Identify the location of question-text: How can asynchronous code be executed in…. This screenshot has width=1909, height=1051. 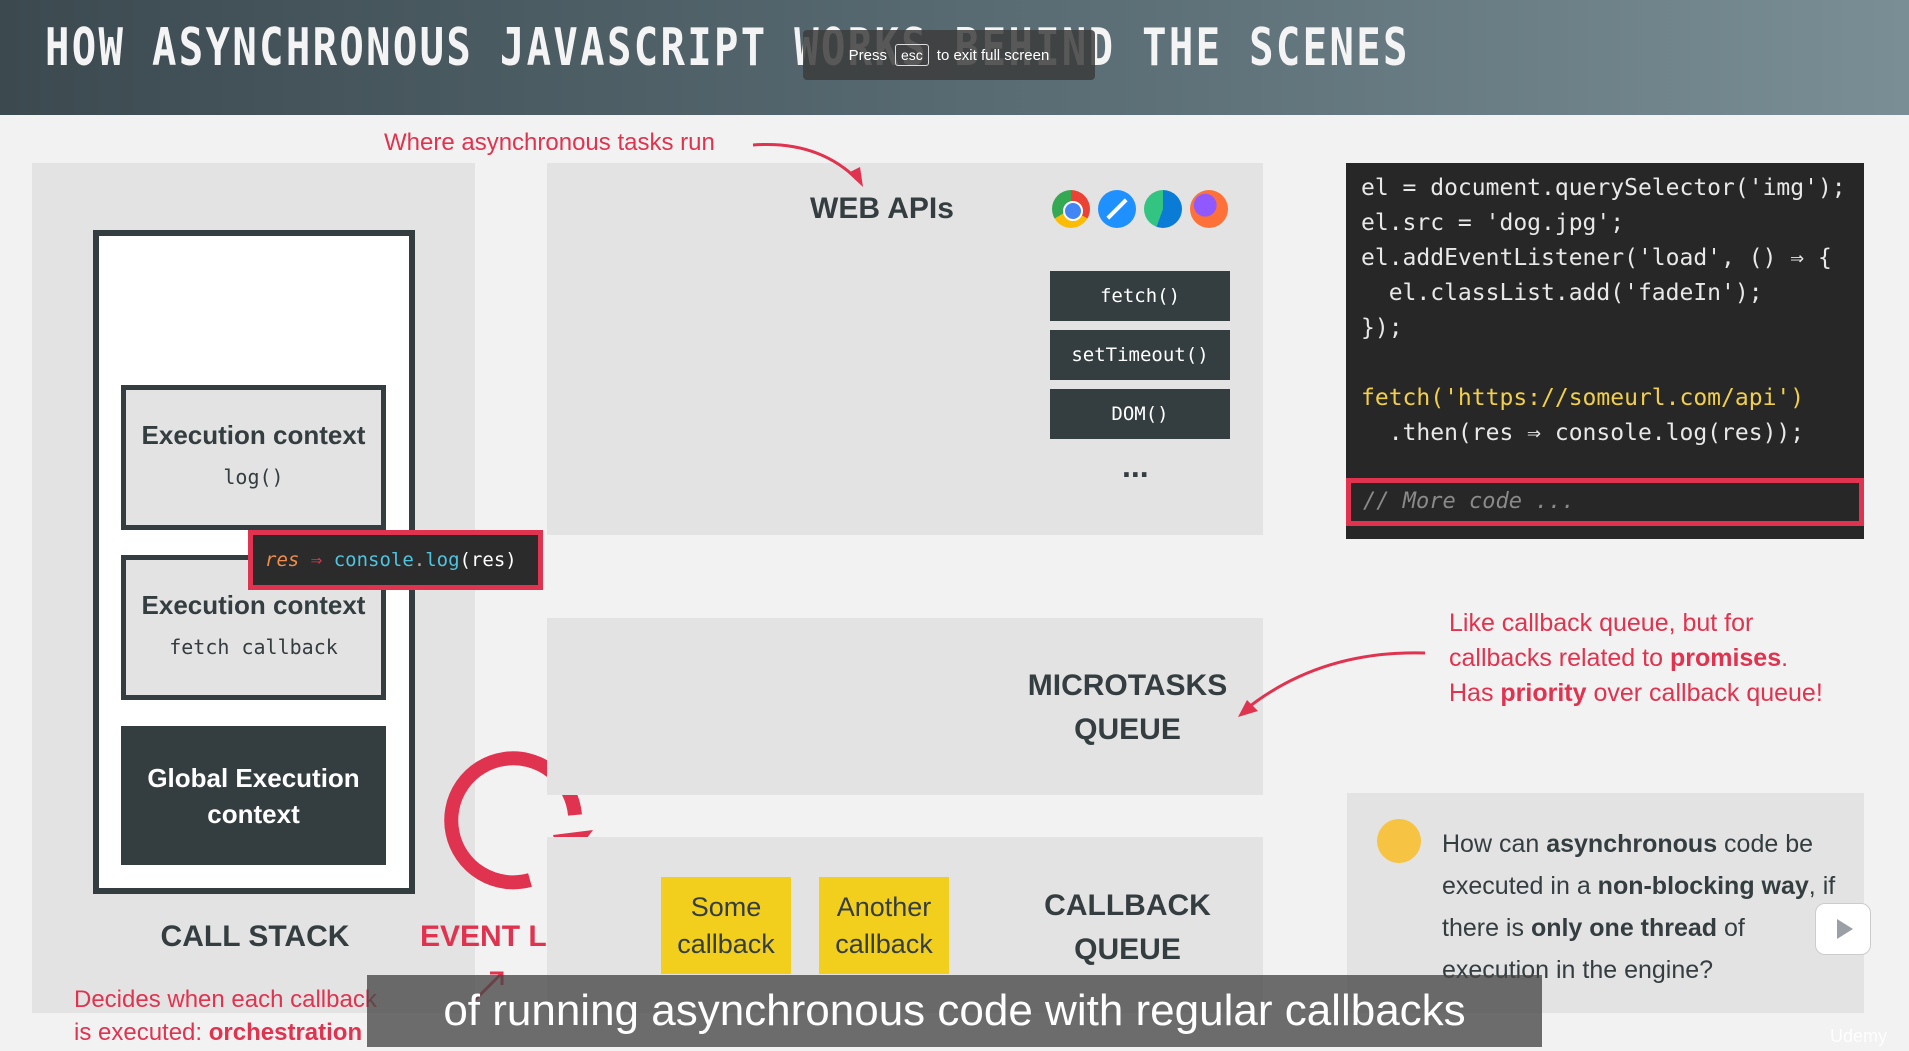
(1647, 907).